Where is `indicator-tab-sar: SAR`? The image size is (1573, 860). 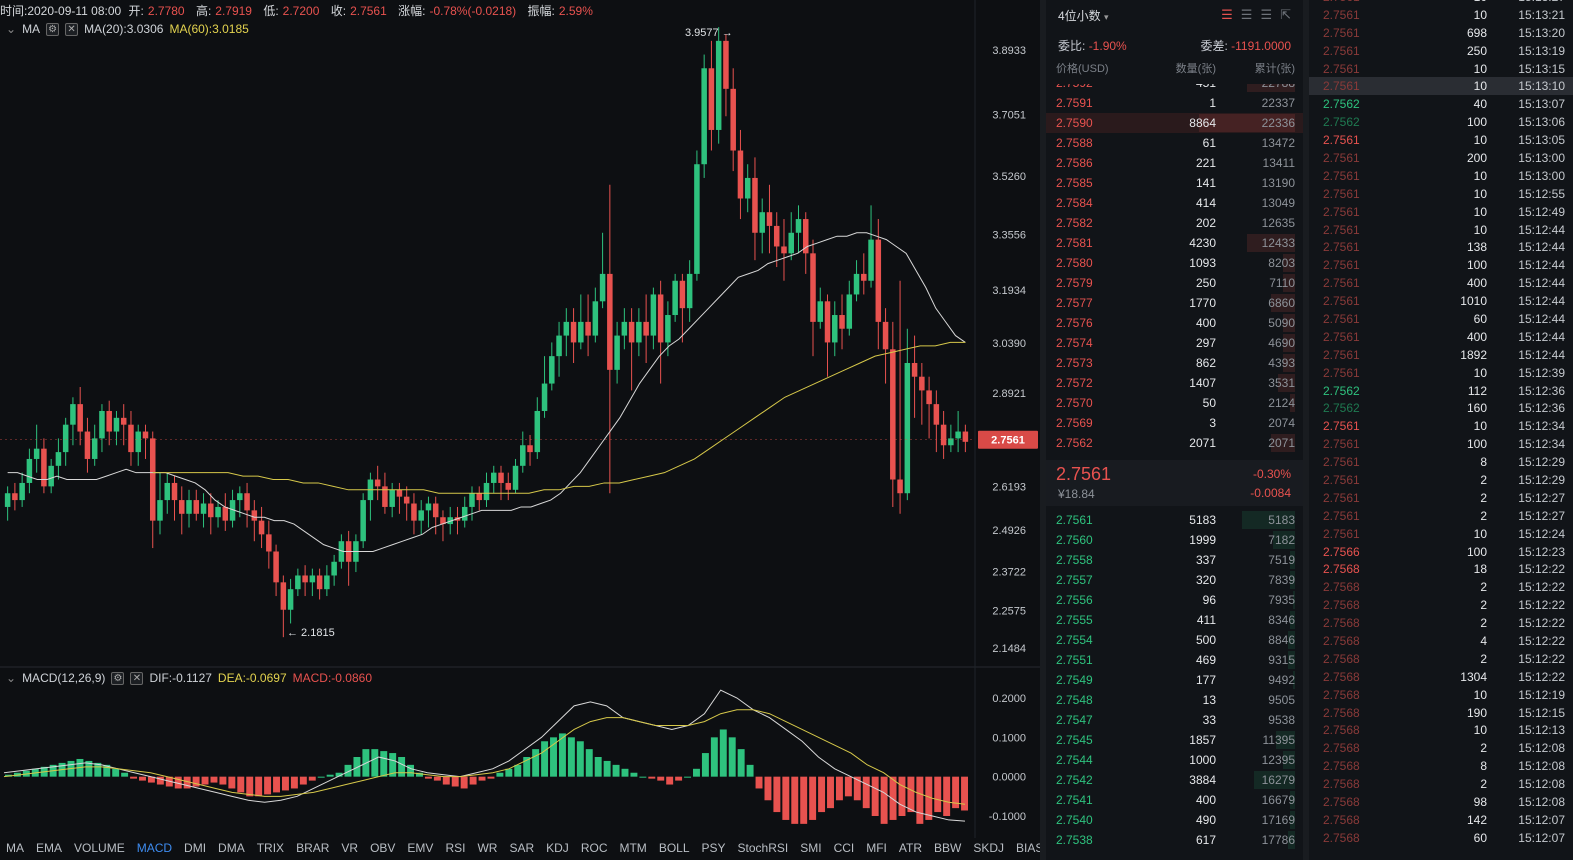
indicator-tab-sar: SAR is located at coordinates (521, 848).